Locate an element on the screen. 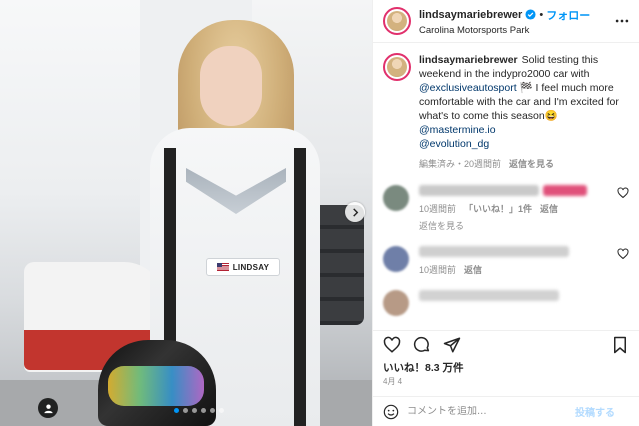 Image resolution: width=639 pixels, height=426 pixels. post-comment-button: 投稿する is located at coordinates (595, 411).